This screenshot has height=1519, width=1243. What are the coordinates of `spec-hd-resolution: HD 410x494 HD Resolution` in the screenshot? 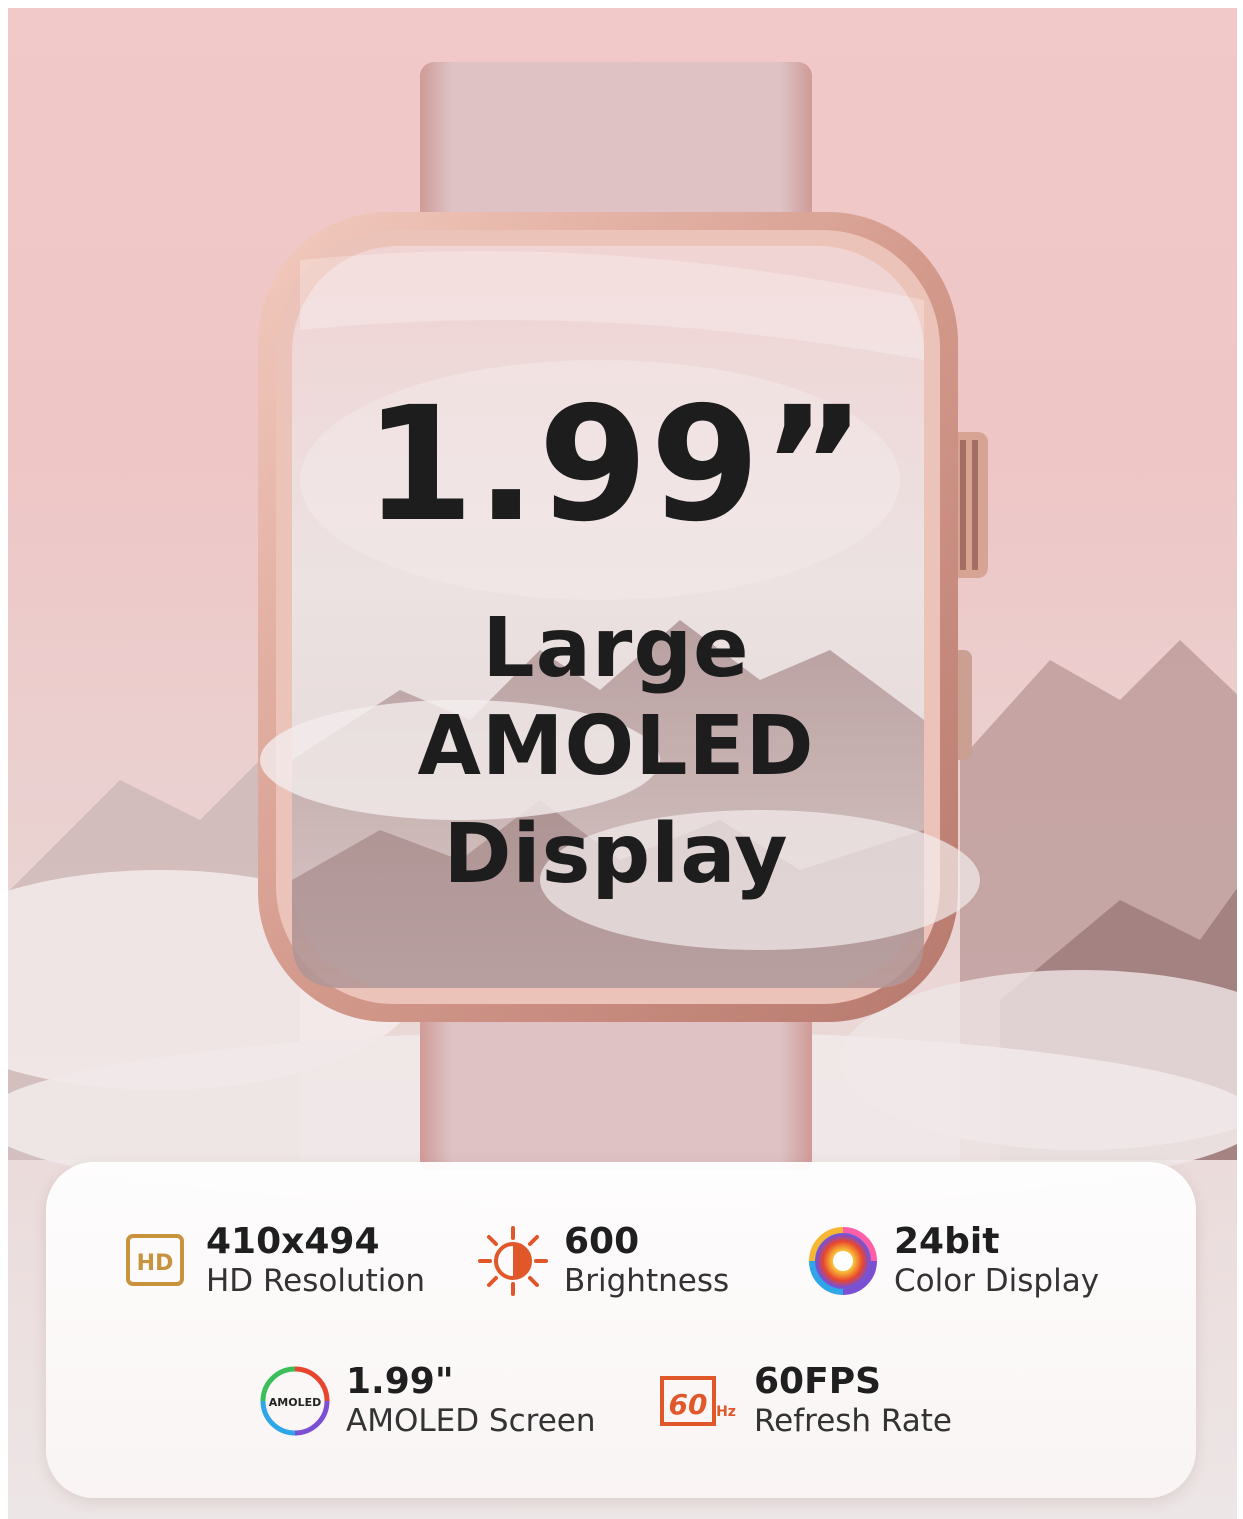 It's located at (271, 1261).